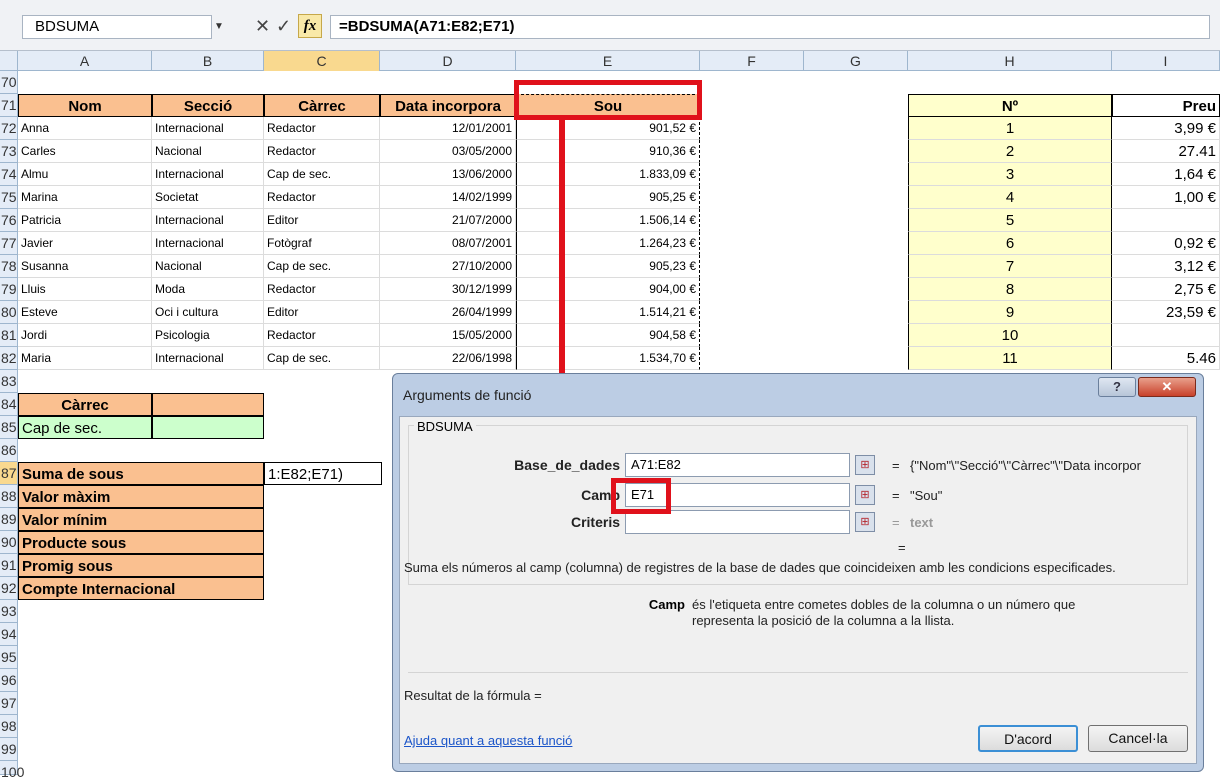 This screenshot has width=1220, height=784. Describe the element at coordinates (9, 542) in the screenshot. I see `row-header: 90` at that location.